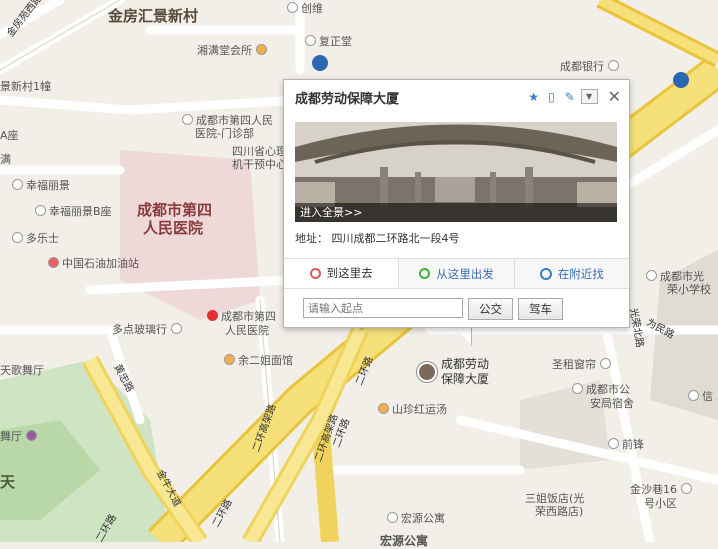 The width and height of the screenshot is (718, 549). I want to click on dropdown-icon: ▼, so click(589, 96).